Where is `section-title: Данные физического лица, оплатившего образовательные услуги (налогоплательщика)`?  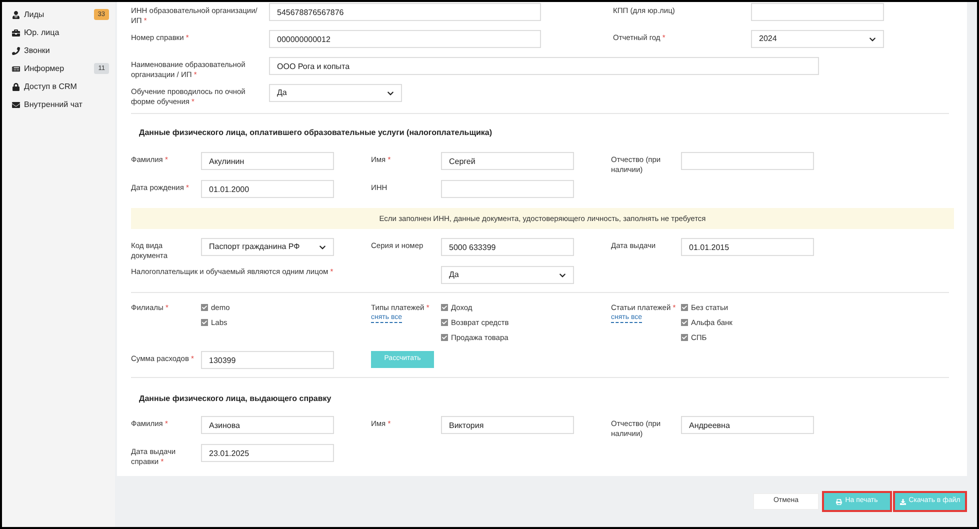 section-title: Данные физического лица, оплатившего образовательные услуги (налогоплательщика) is located at coordinates (315, 133).